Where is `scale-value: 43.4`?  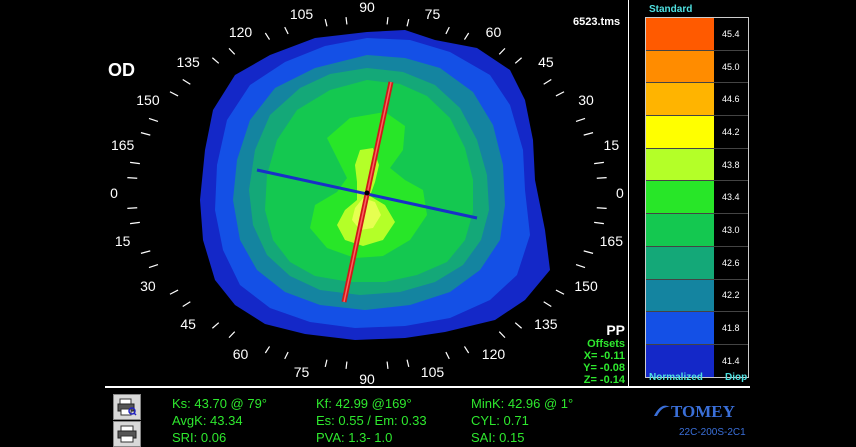
scale-value: 43.4 is located at coordinates (731, 197).